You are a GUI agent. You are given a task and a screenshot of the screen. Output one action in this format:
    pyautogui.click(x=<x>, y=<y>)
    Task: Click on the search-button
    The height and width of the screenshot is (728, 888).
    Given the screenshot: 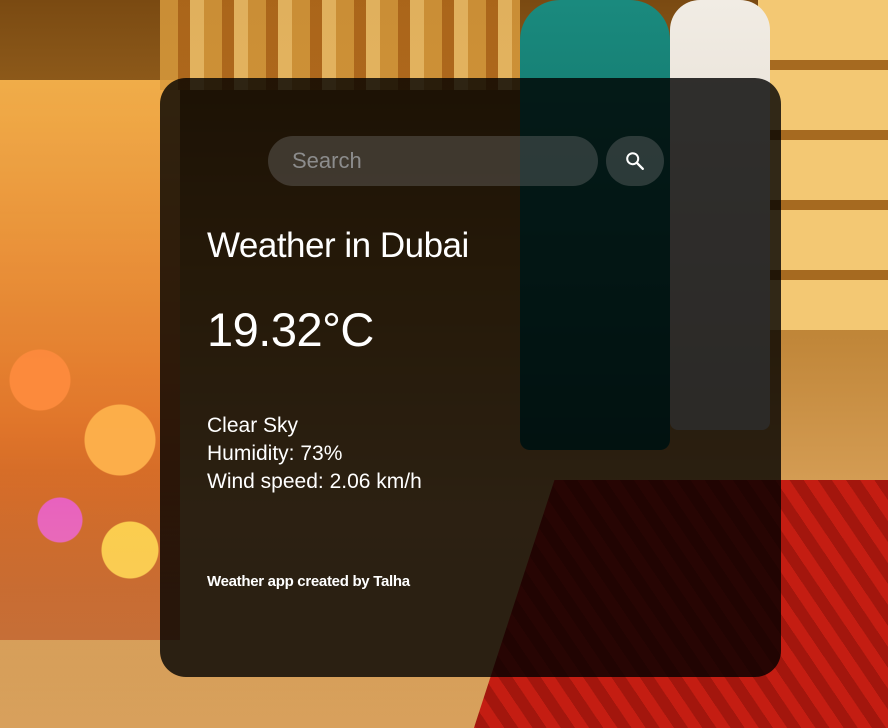 What is the action you would take?
    pyautogui.click(x=635, y=161)
    